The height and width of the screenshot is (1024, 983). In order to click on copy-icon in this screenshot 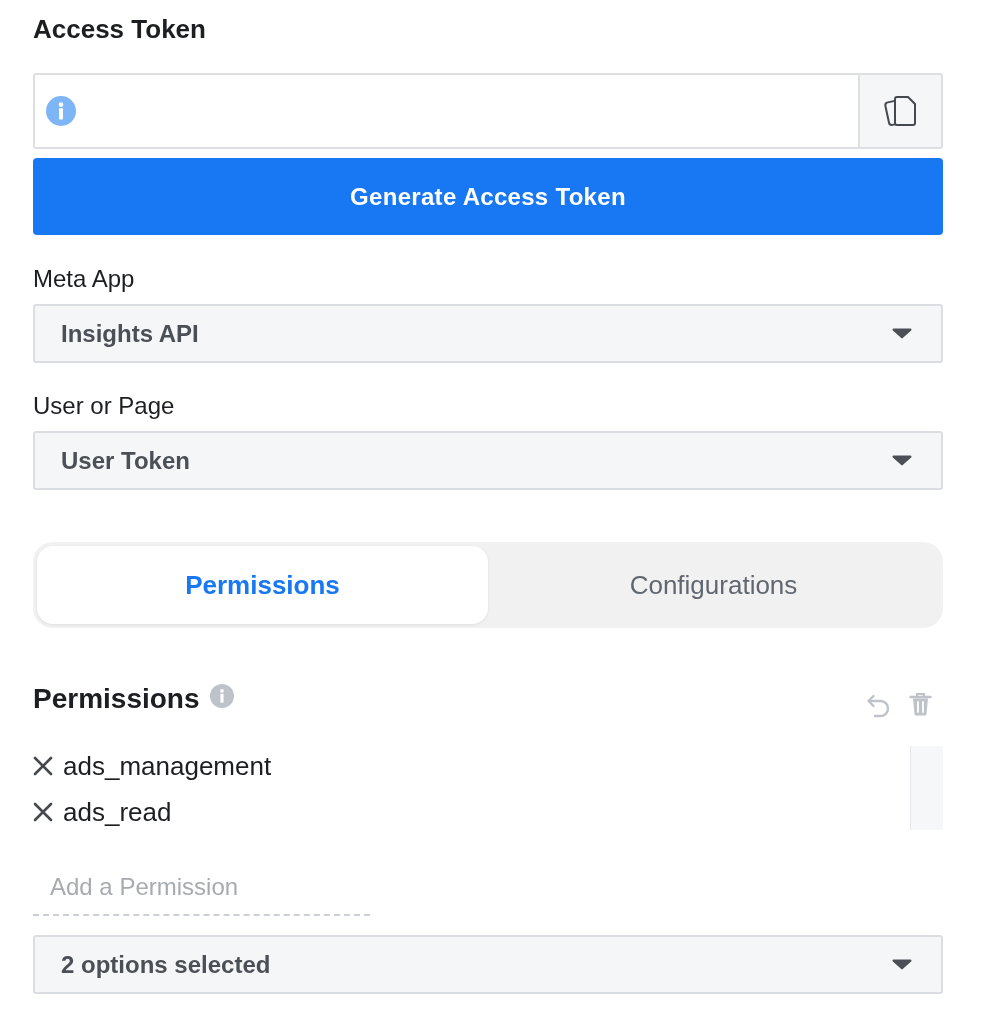, I will do `click(900, 111)`.